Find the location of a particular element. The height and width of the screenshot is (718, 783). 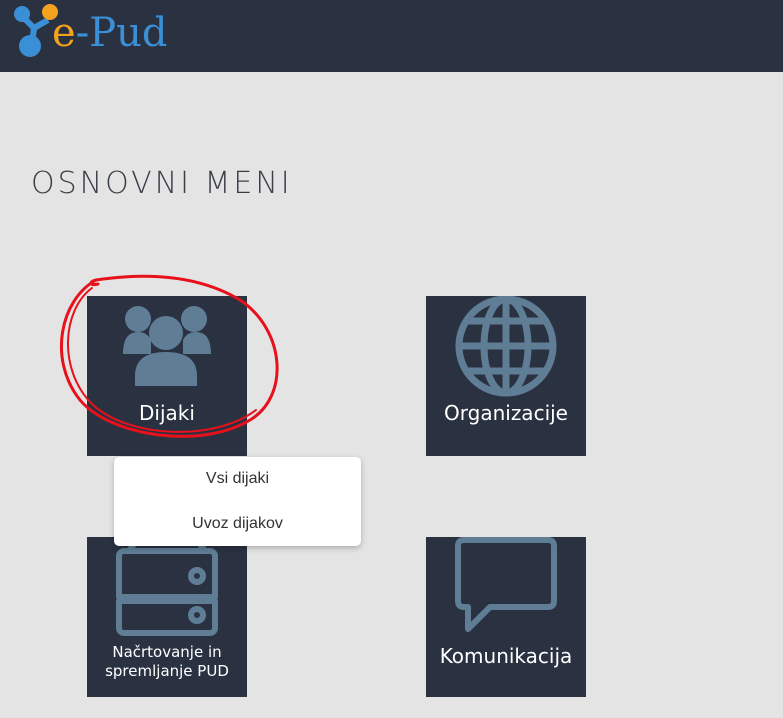

tile-dijaki: Dijaki is located at coordinates (167, 376).